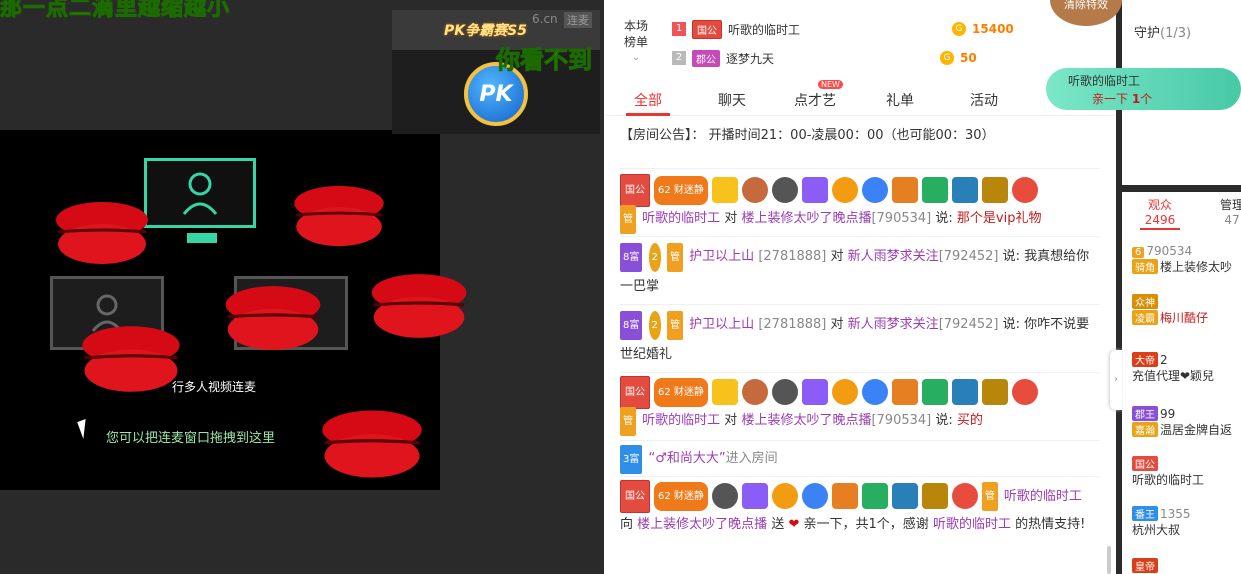  I want to click on rank-title-line1: 本场, so click(635, 26).